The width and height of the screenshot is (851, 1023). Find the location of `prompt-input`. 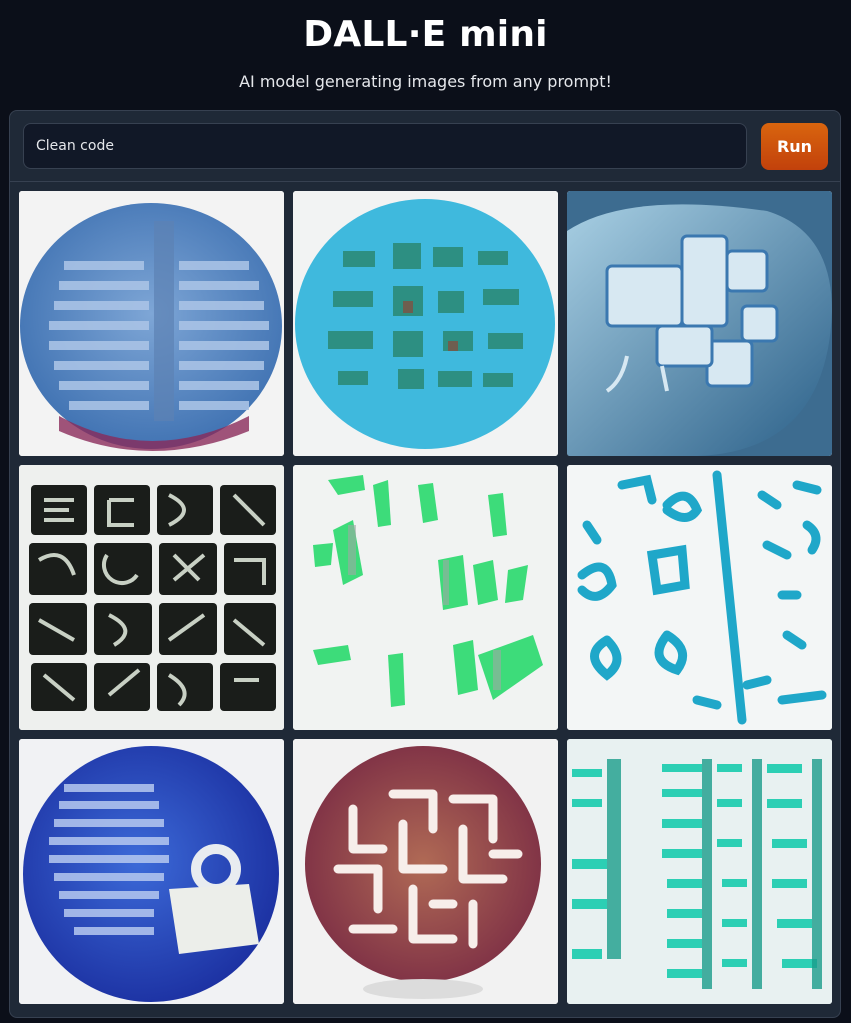

prompt-input is located at coordinates (385, 146).